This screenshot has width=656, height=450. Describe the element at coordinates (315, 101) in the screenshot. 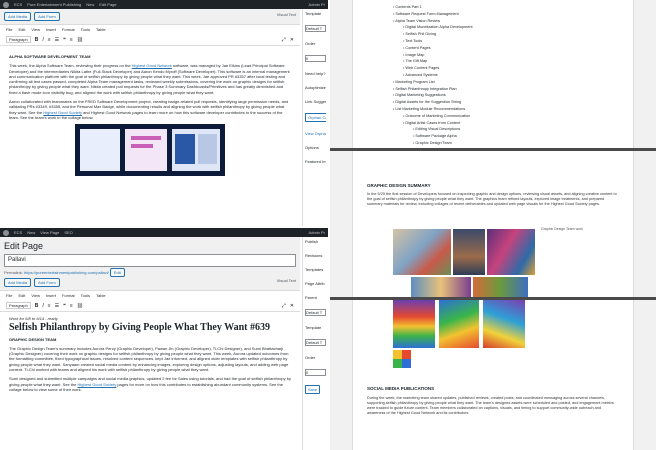

I see `link-suggest-panel: Link Sugges` at that location.